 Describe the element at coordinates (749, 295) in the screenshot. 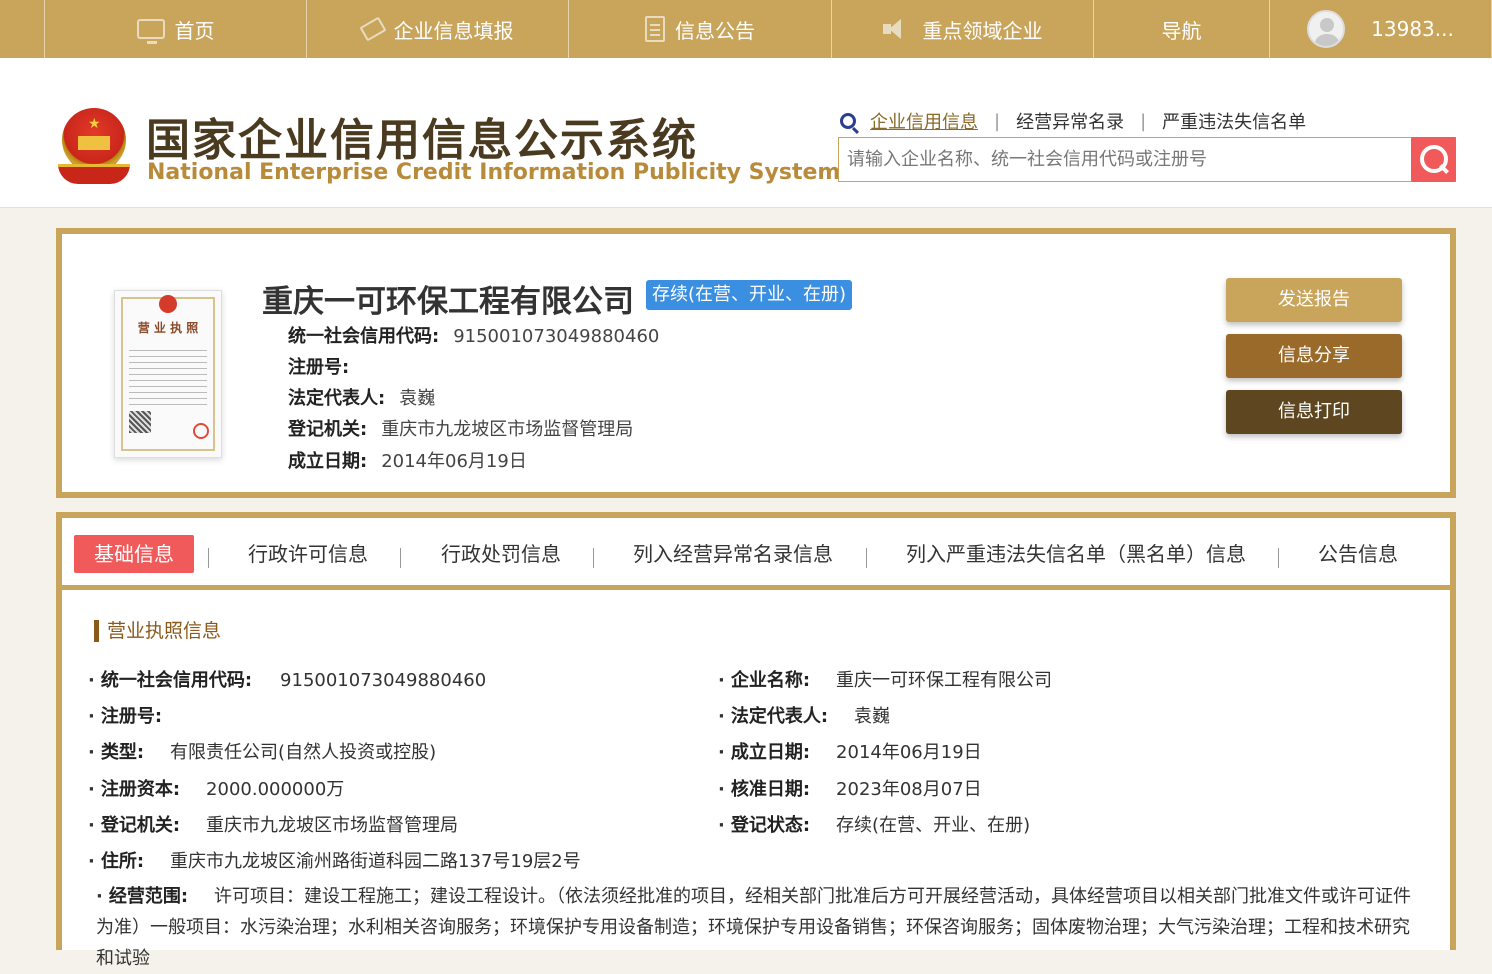

I see `status-badge: 存续(在营、开业、在册)` at that location.